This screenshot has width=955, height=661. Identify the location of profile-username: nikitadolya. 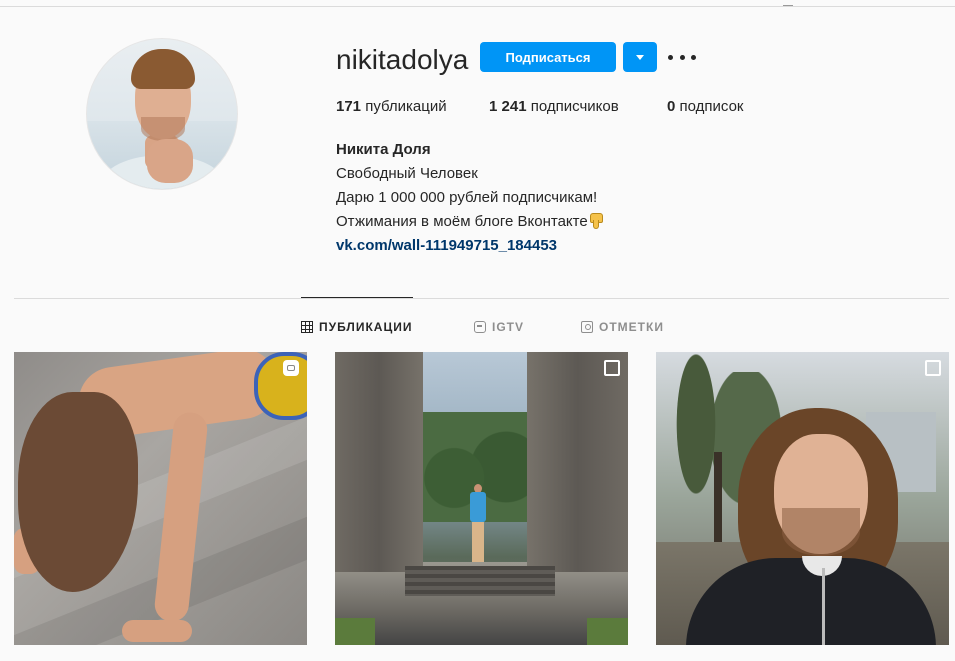
(402, 59).